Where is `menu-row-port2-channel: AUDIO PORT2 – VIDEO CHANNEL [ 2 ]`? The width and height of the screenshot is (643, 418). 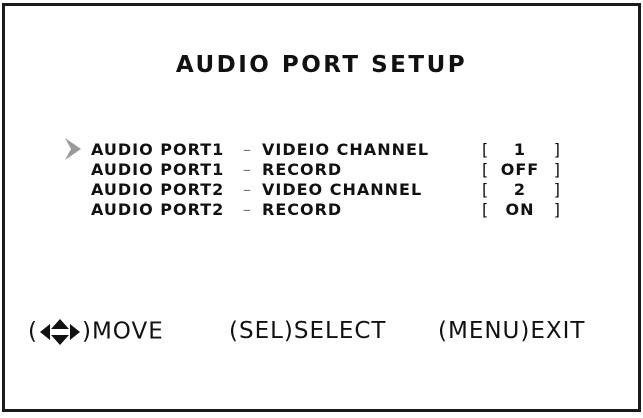 menu-row-port2-channel: AUDIO PORT2 – VIDEO CHANNEL [ 2 ] is located at coordinates (321, 190).